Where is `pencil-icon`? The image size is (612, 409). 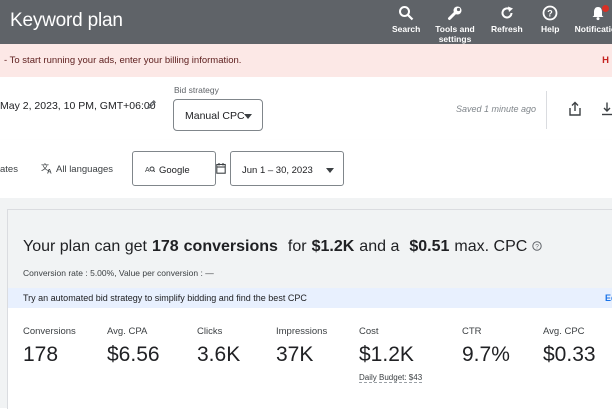 pencil-icon is located at coordinates (151, 104).